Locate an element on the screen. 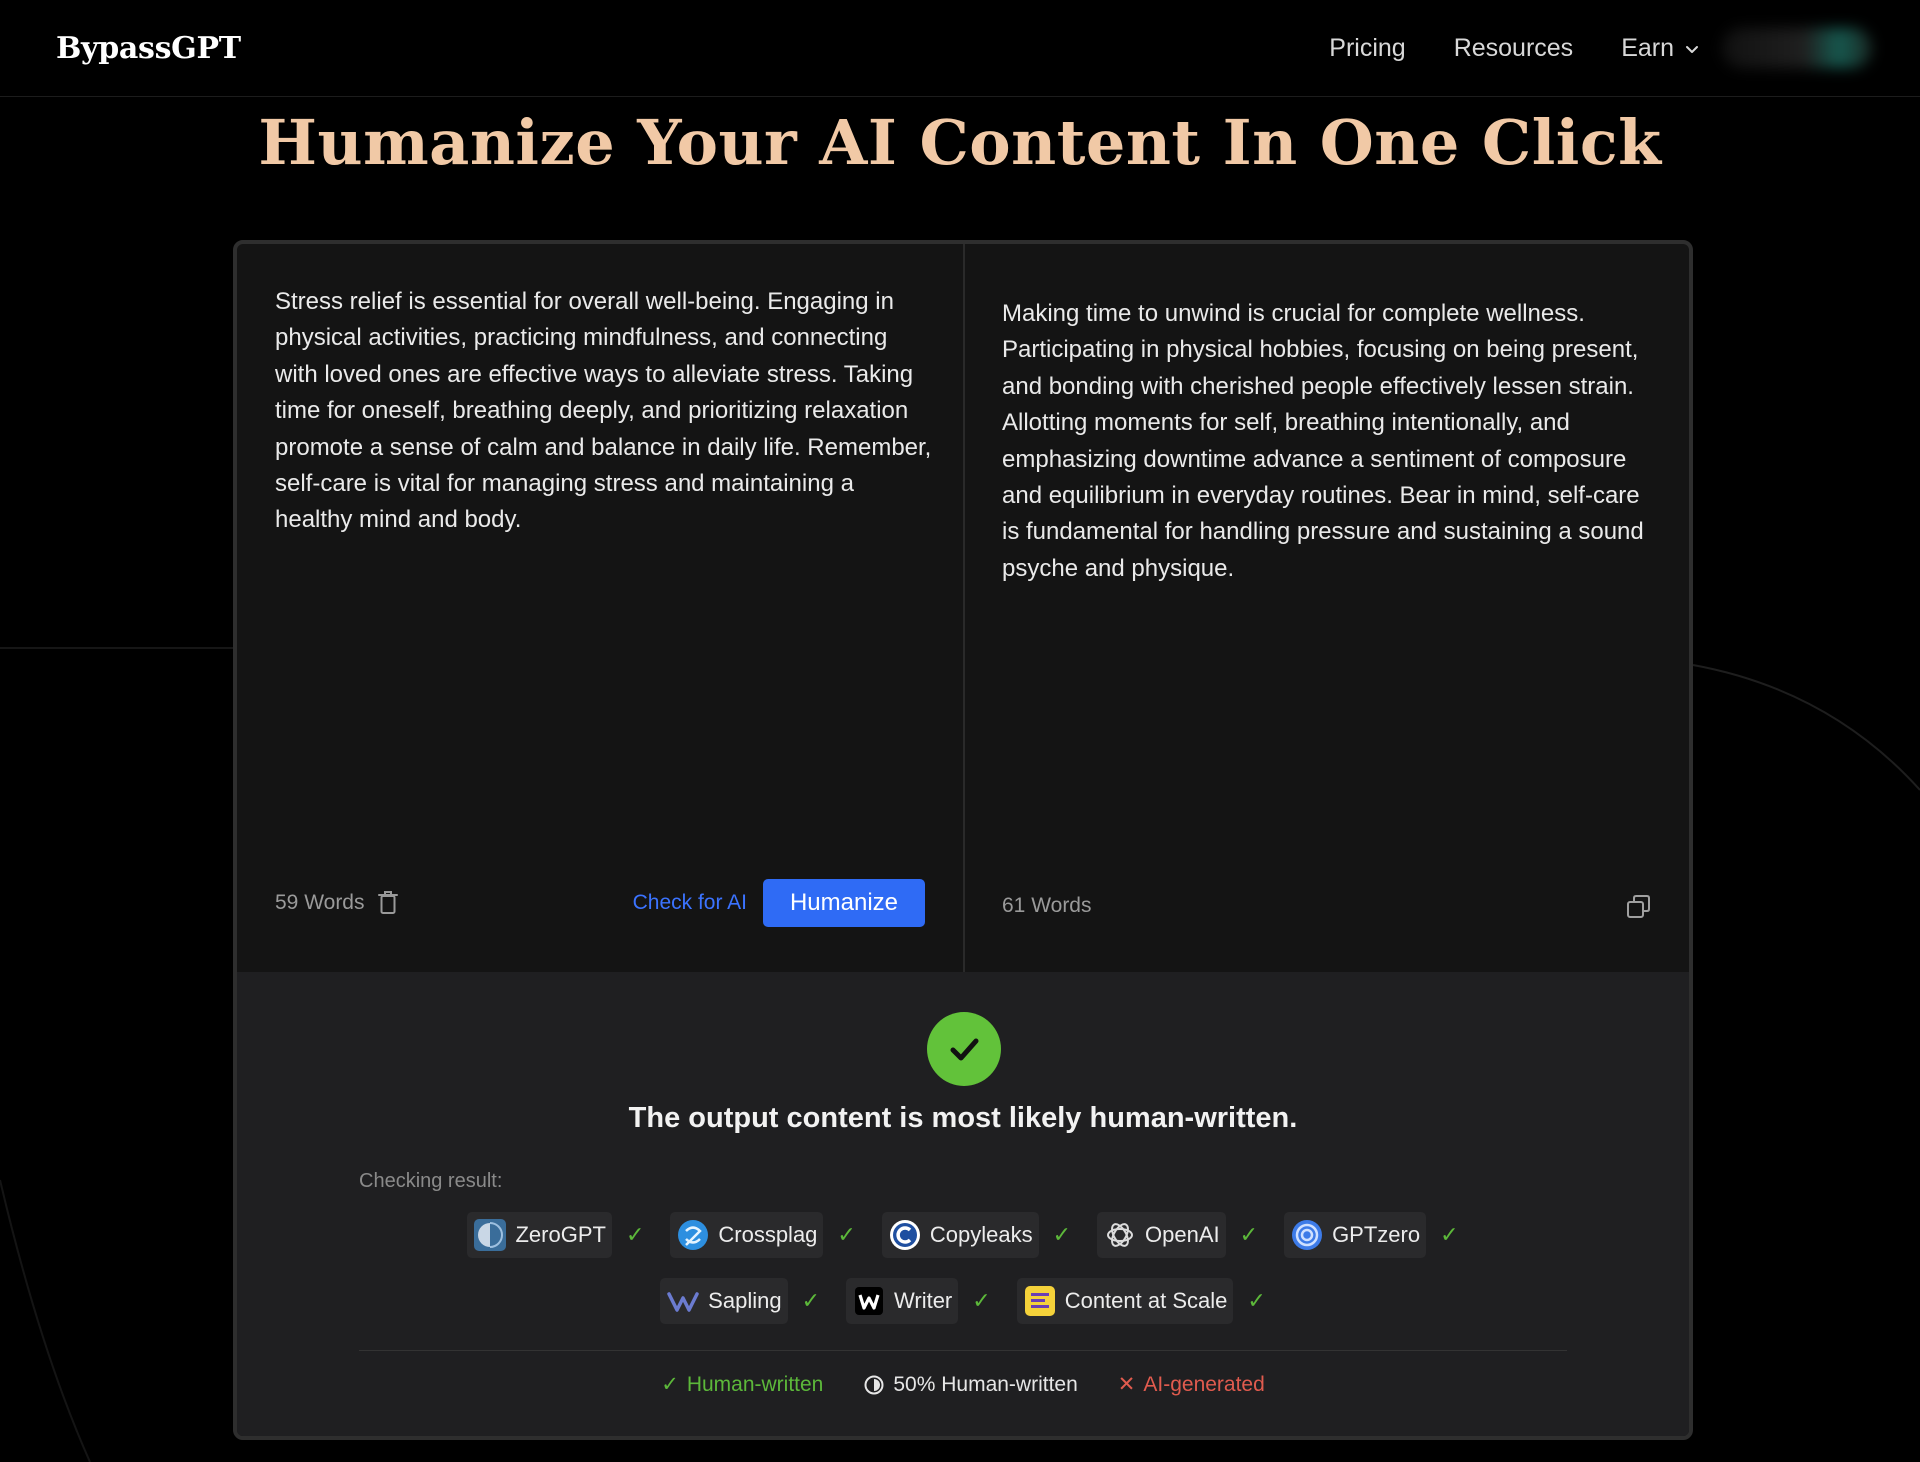 Image resolution: width=1920 pixels, height=1462 pixels. detector-name: OpenAI is located at coordinates (1182, 1234).